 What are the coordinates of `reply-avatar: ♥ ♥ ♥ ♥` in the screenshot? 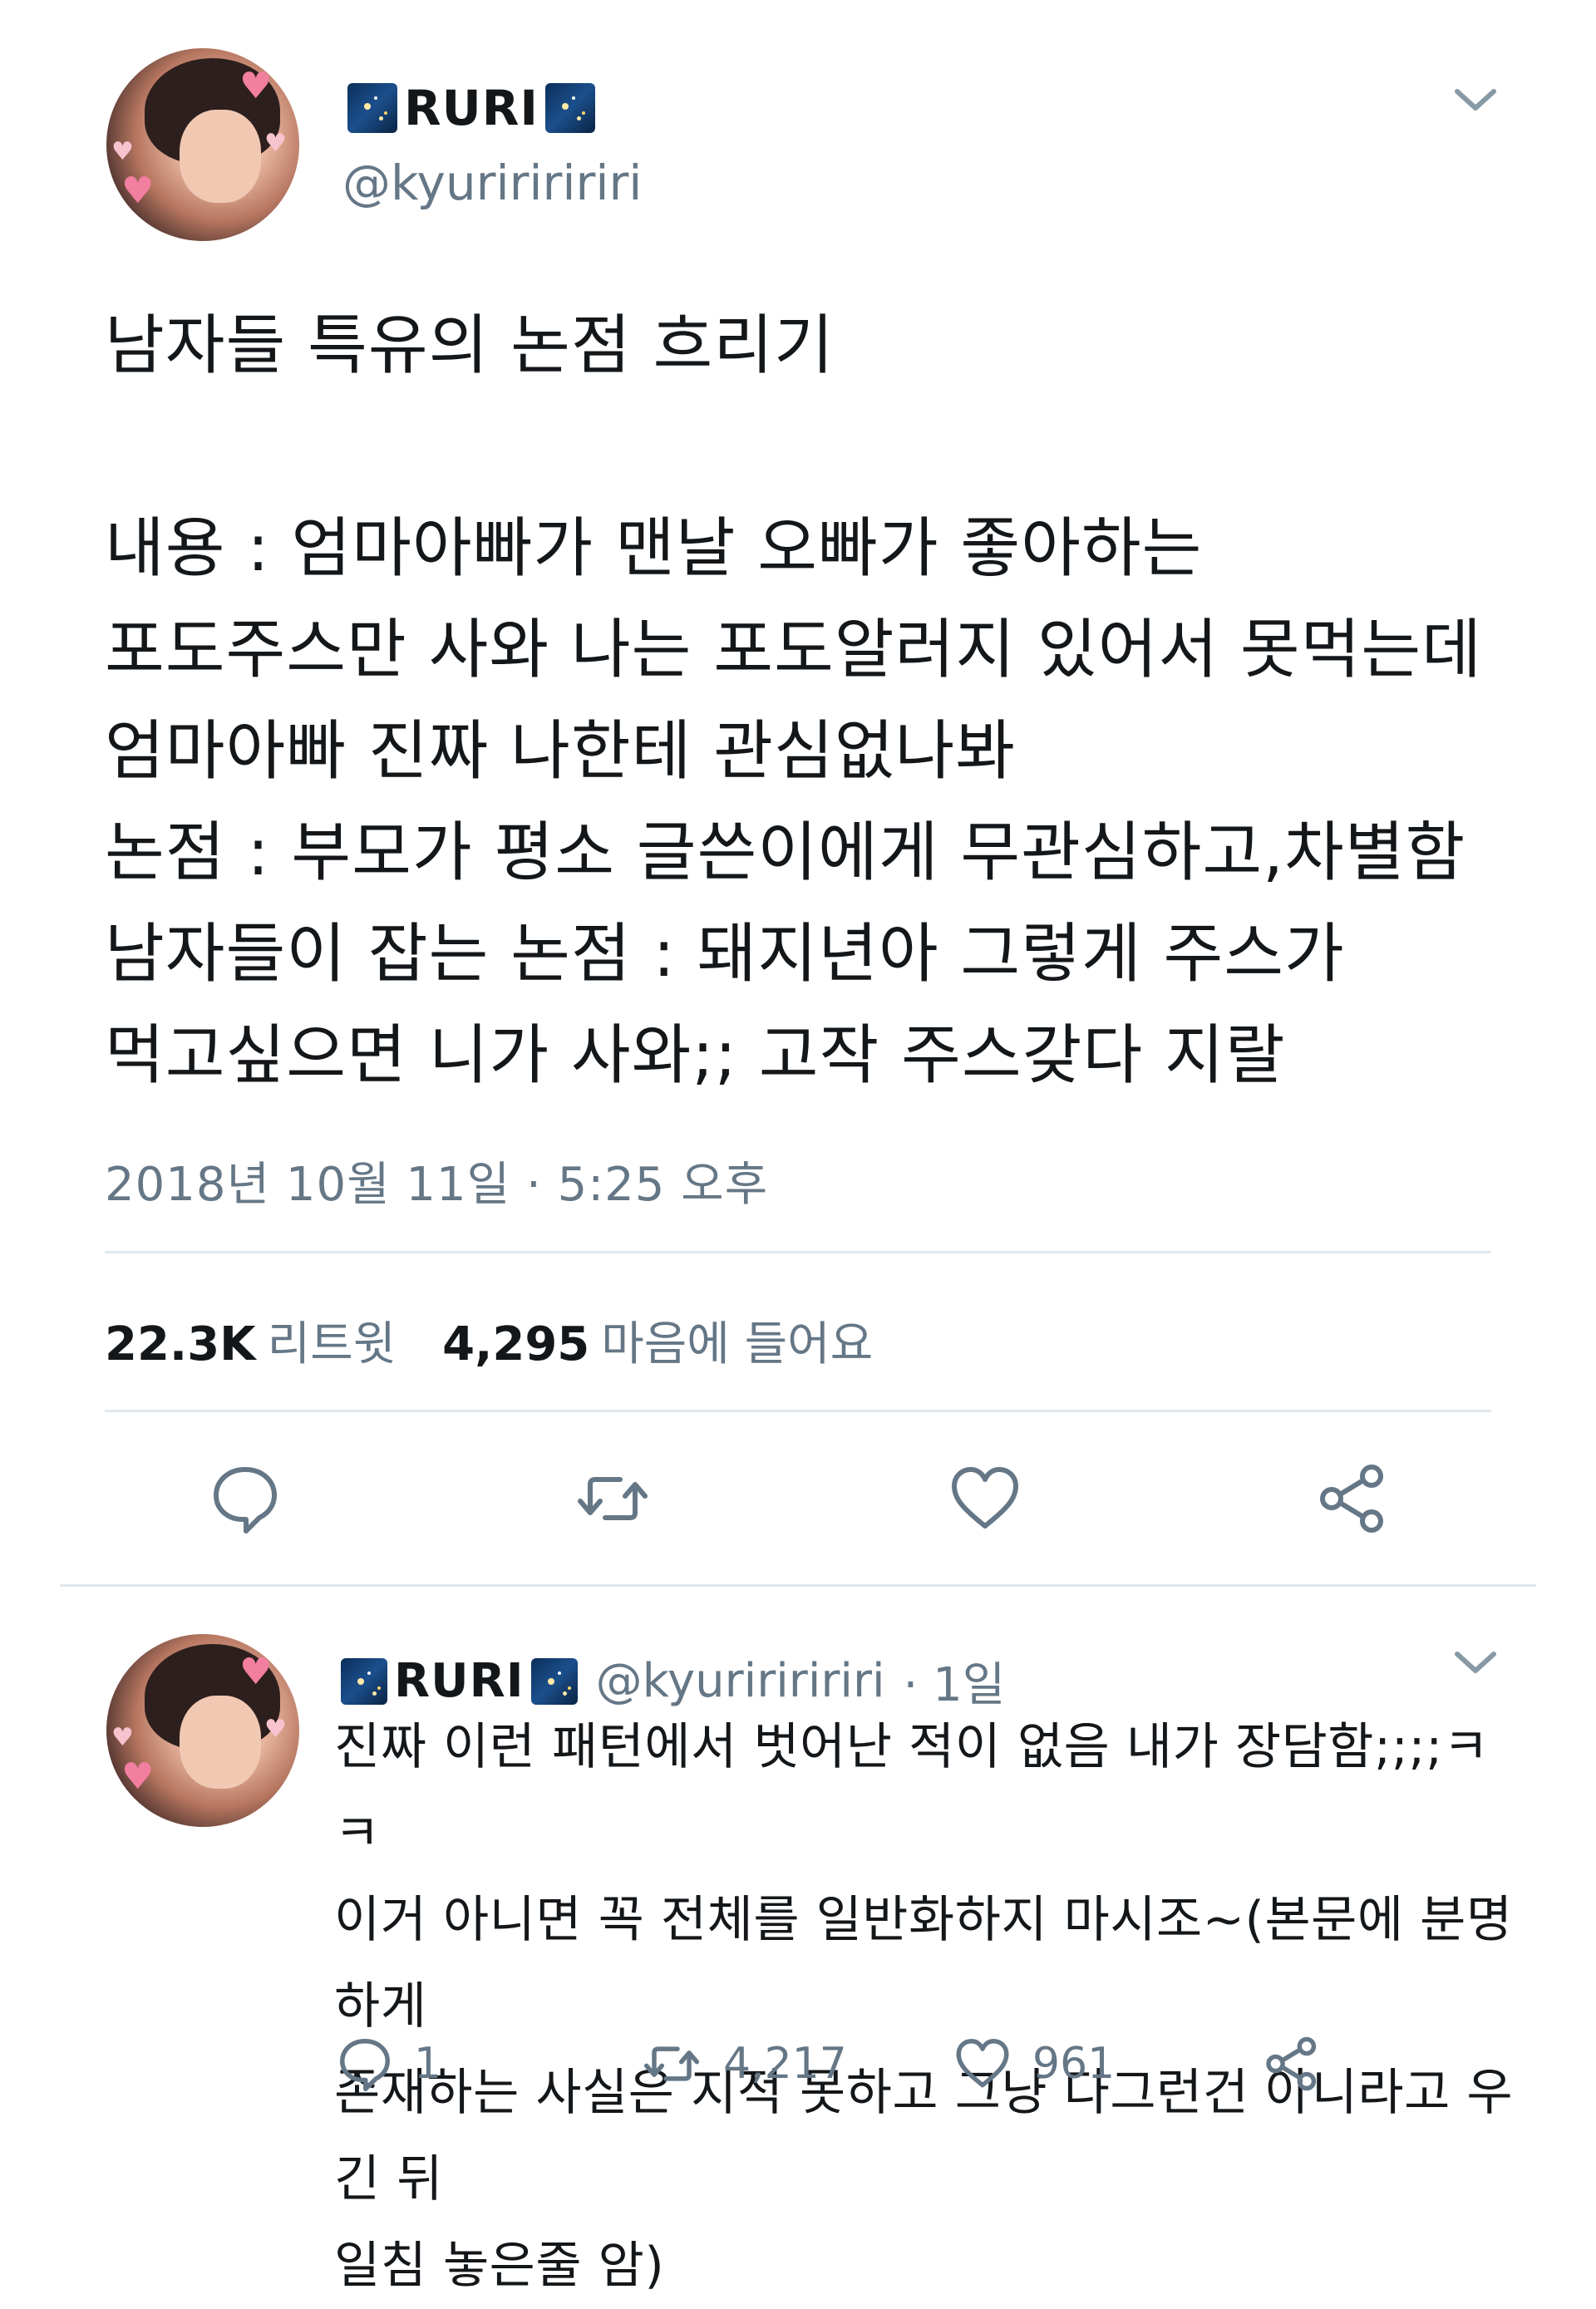 It's located at (202, 1730).